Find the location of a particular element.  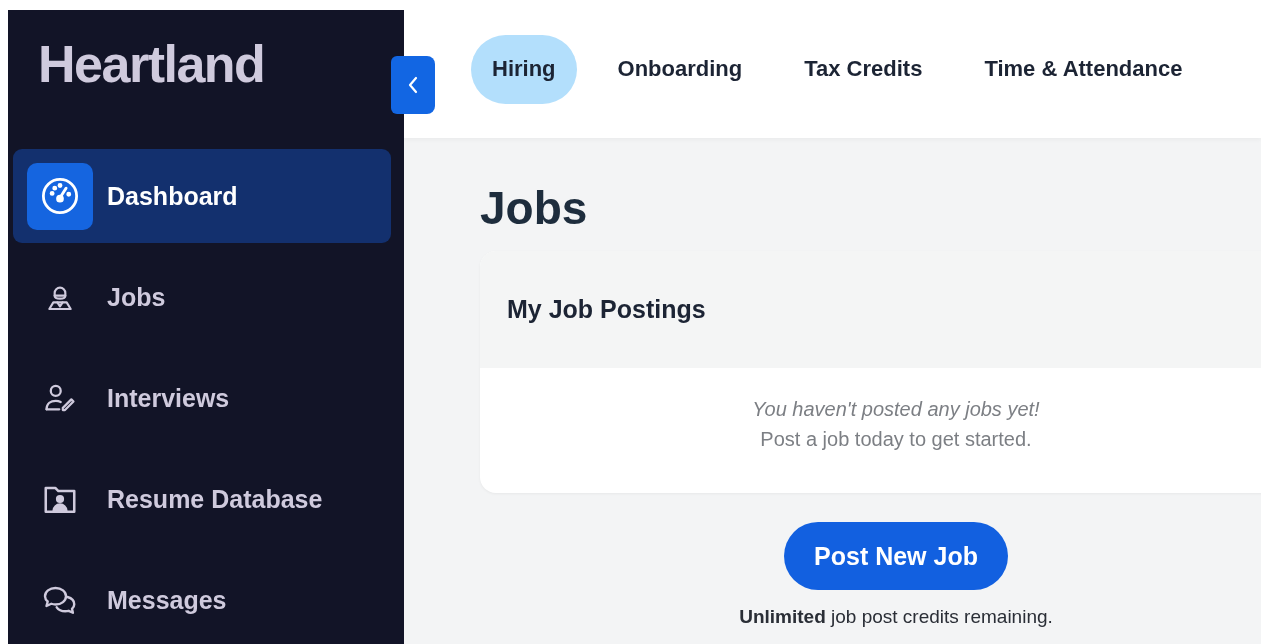

gauge-icon is located at coordinates (60, 196).